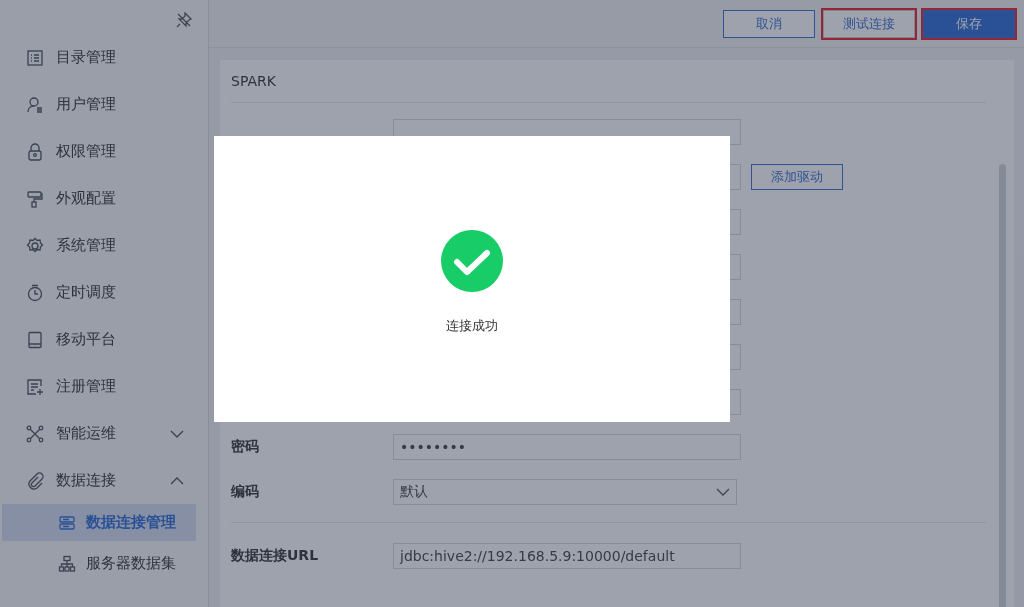 Image resolution: width=1024 pixels, height=607 pixels. What do you see at coordinates (608, 81) in the screenshot?
I see `panel-title: SPARK` at bounding box center [608, 81].